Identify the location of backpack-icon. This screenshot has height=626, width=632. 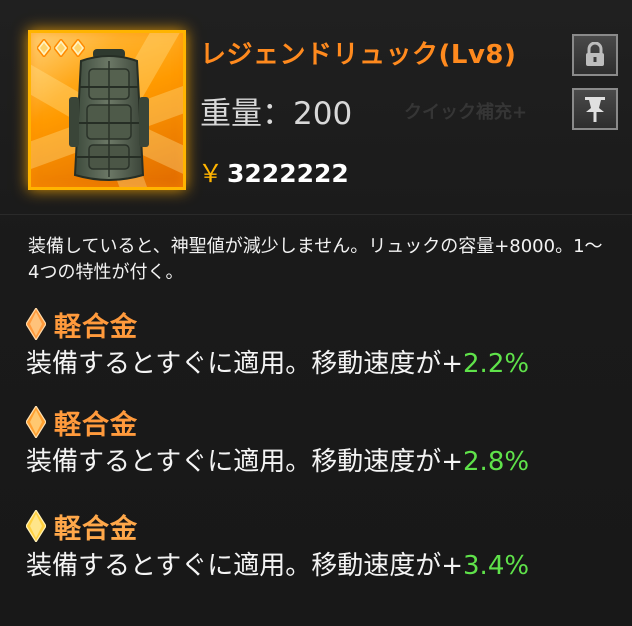
(109, 115).